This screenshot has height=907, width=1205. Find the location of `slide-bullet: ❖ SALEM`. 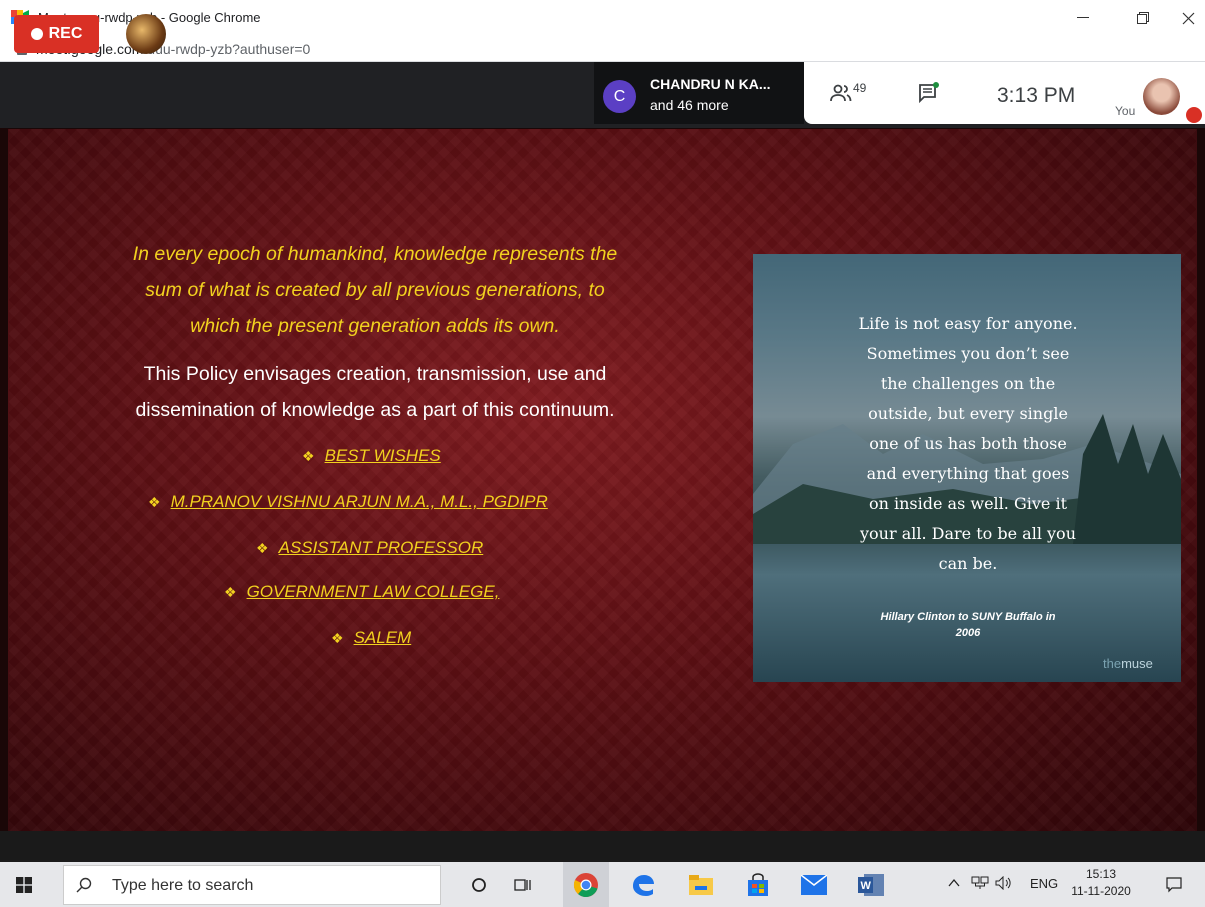

slide-bullet: ❖ SALEM is located at coordinates (371, 638).